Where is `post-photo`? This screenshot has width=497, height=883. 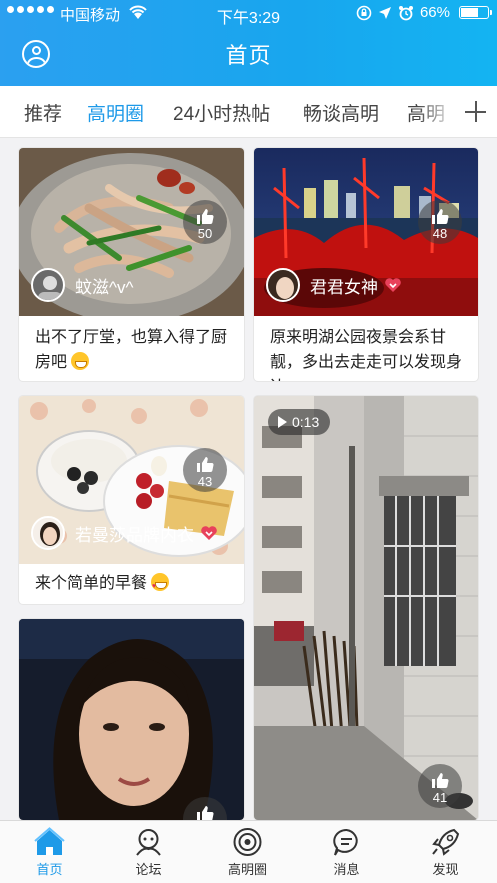 post-photo is located at coordinates (131, 719).